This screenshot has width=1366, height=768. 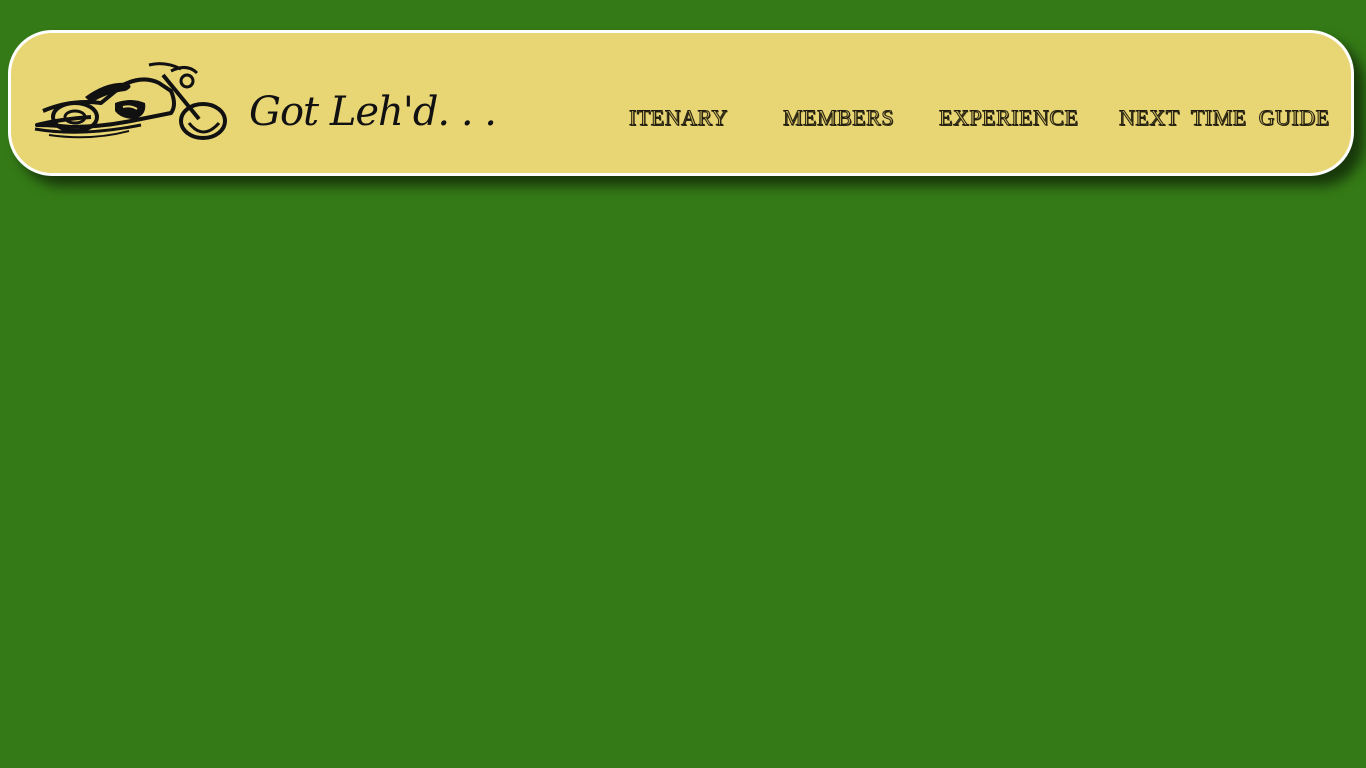 What do you see at coordinates (1009, 118) in the screenshot?
I see `nav-experience-link: EXPERIENCE` at bounding box center [1009, 118].